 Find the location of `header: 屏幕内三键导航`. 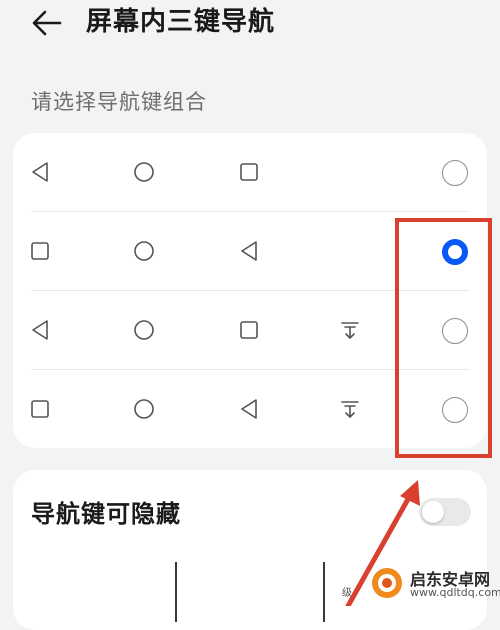

header: 屏幕内三键导航 is located at coordinates (250, 25).